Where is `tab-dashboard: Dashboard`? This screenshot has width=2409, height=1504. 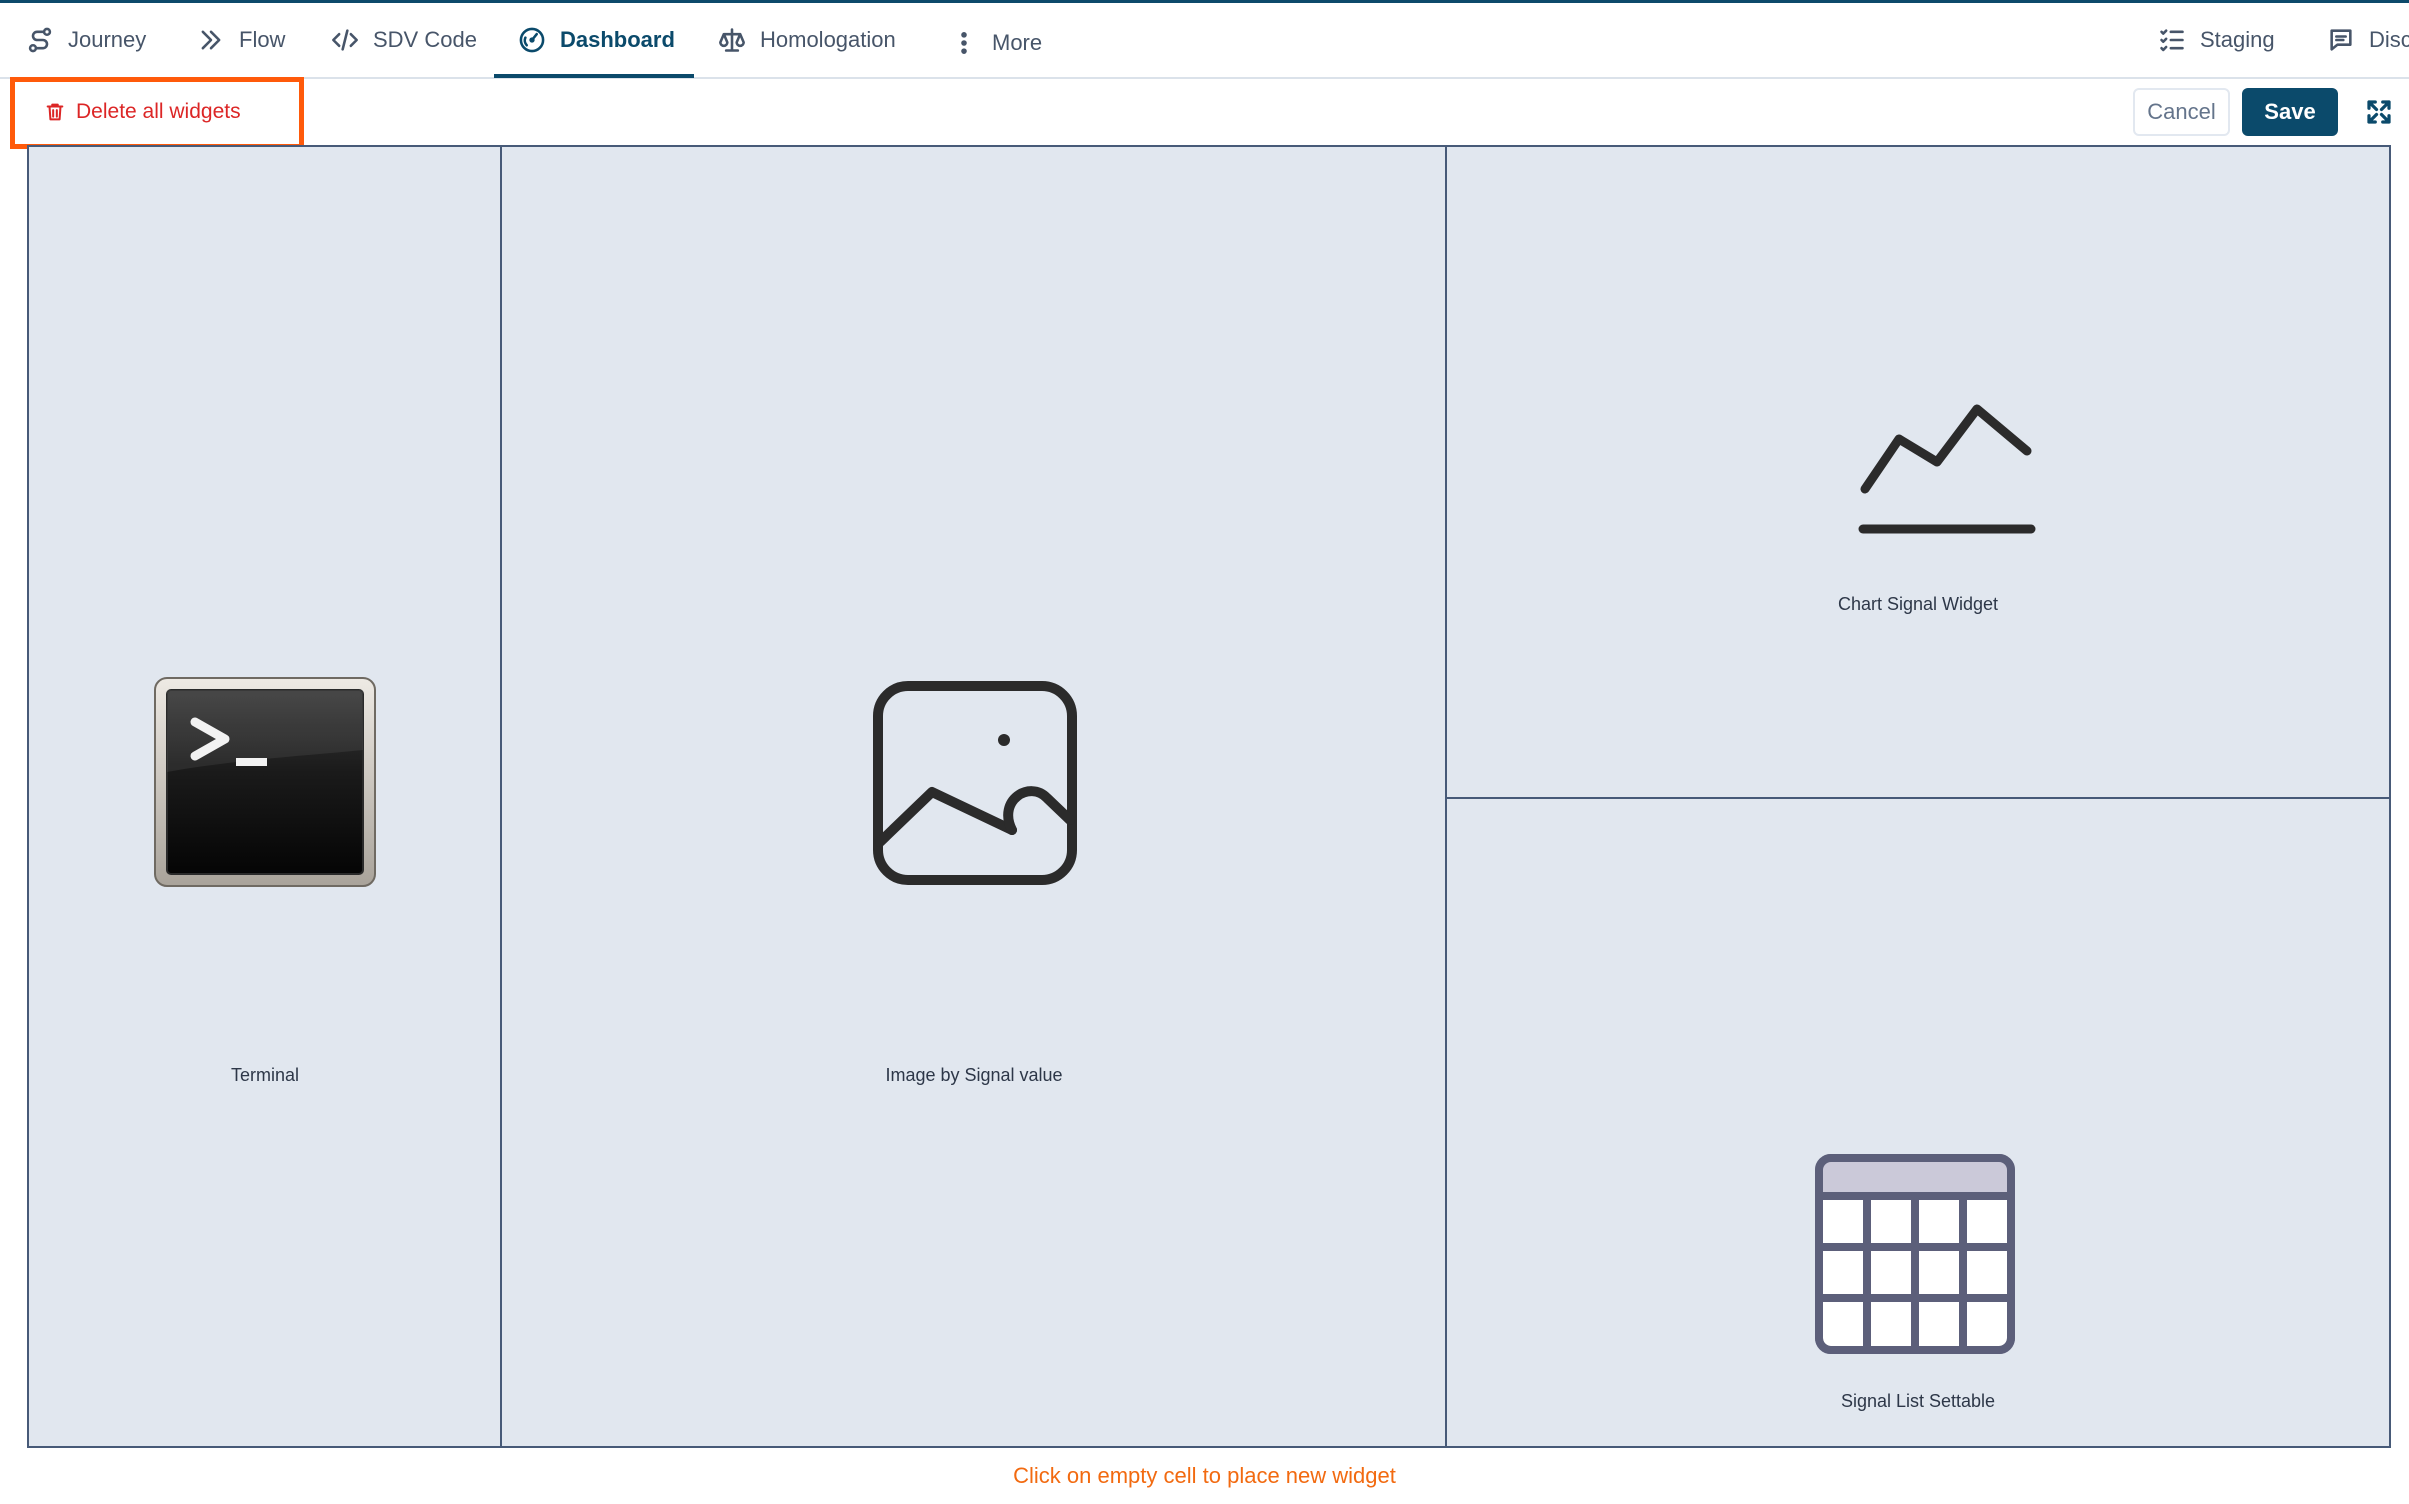 tab-dashboard: Dashboard is located at coordinates (596, 40).